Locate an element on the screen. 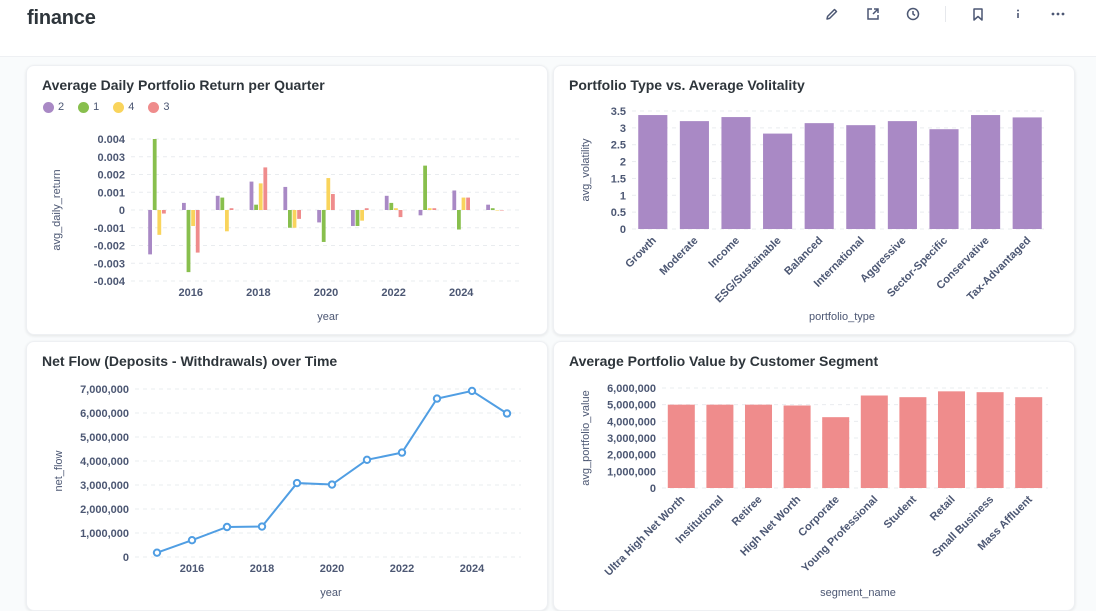 The height and width of the screenshot is (611, 1096). y-tick-label: 1 is located at coordinates (623, 196).